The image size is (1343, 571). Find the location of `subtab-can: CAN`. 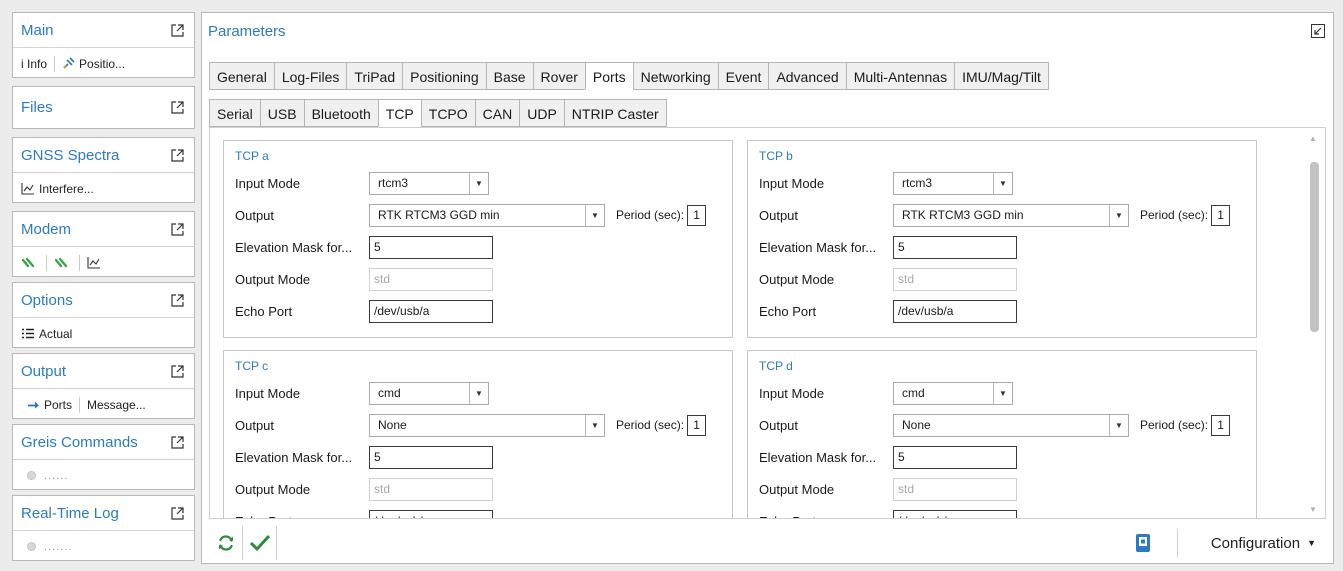

subtab-can: CAN is located at coordinates (497, 113).